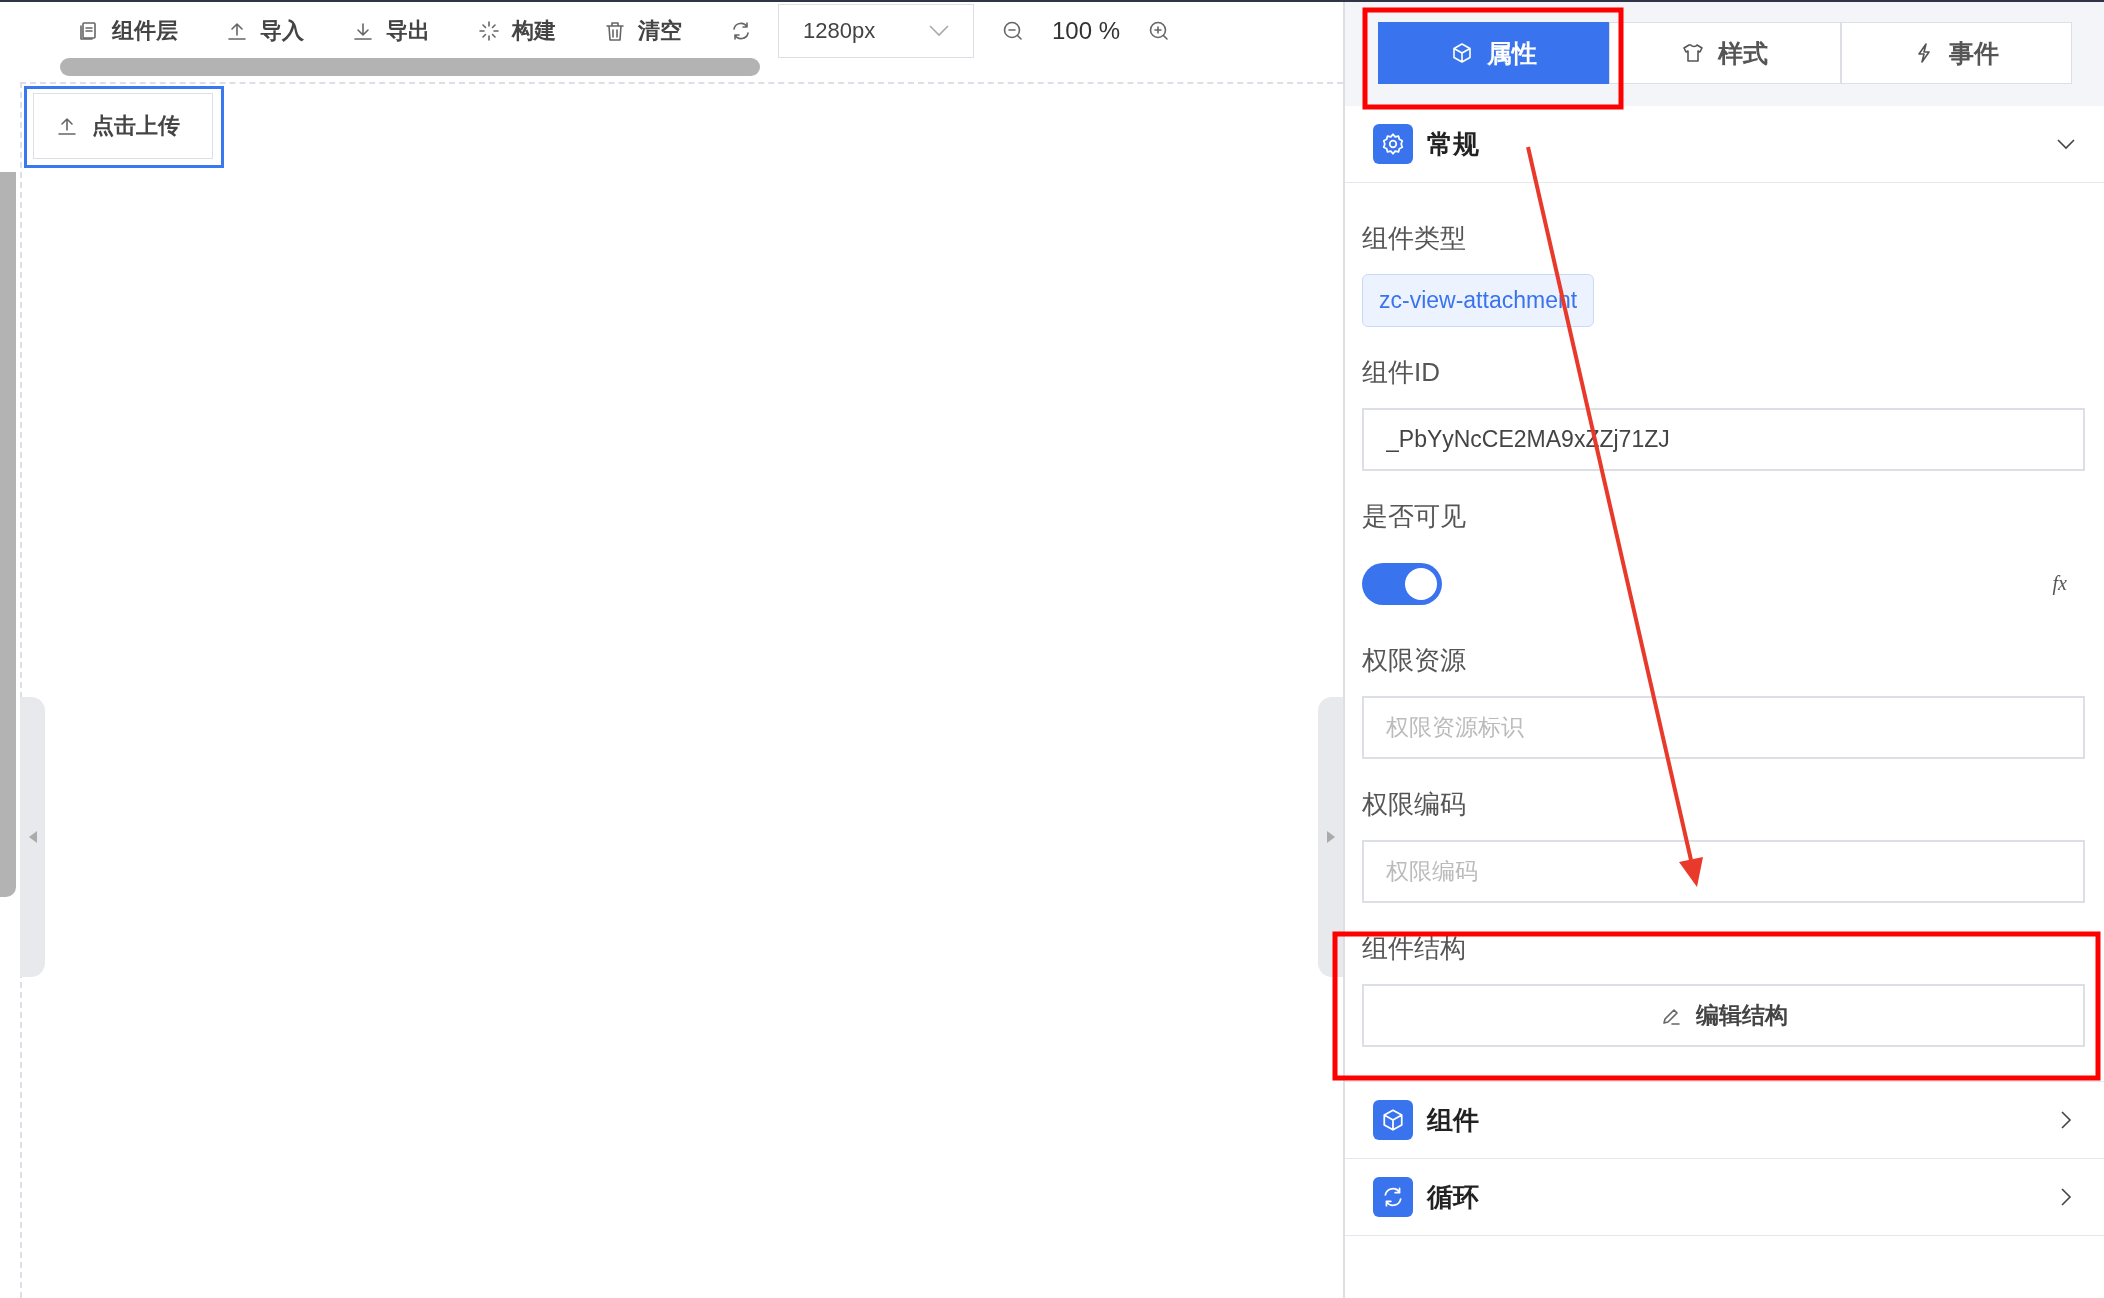  I want to click on toolbar-button: 导出, so click(391, 31).